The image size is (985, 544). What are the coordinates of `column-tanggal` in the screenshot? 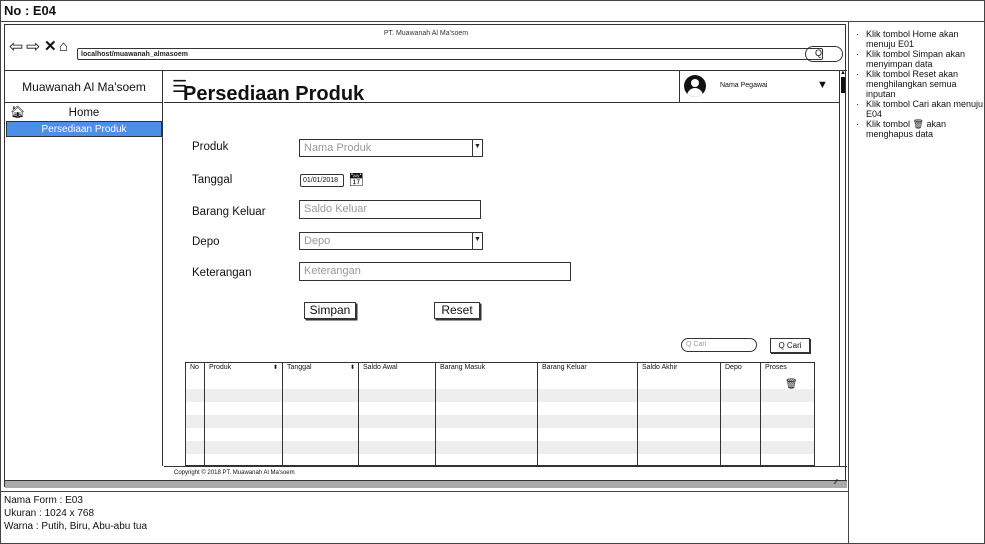 It's located at (321, 415).